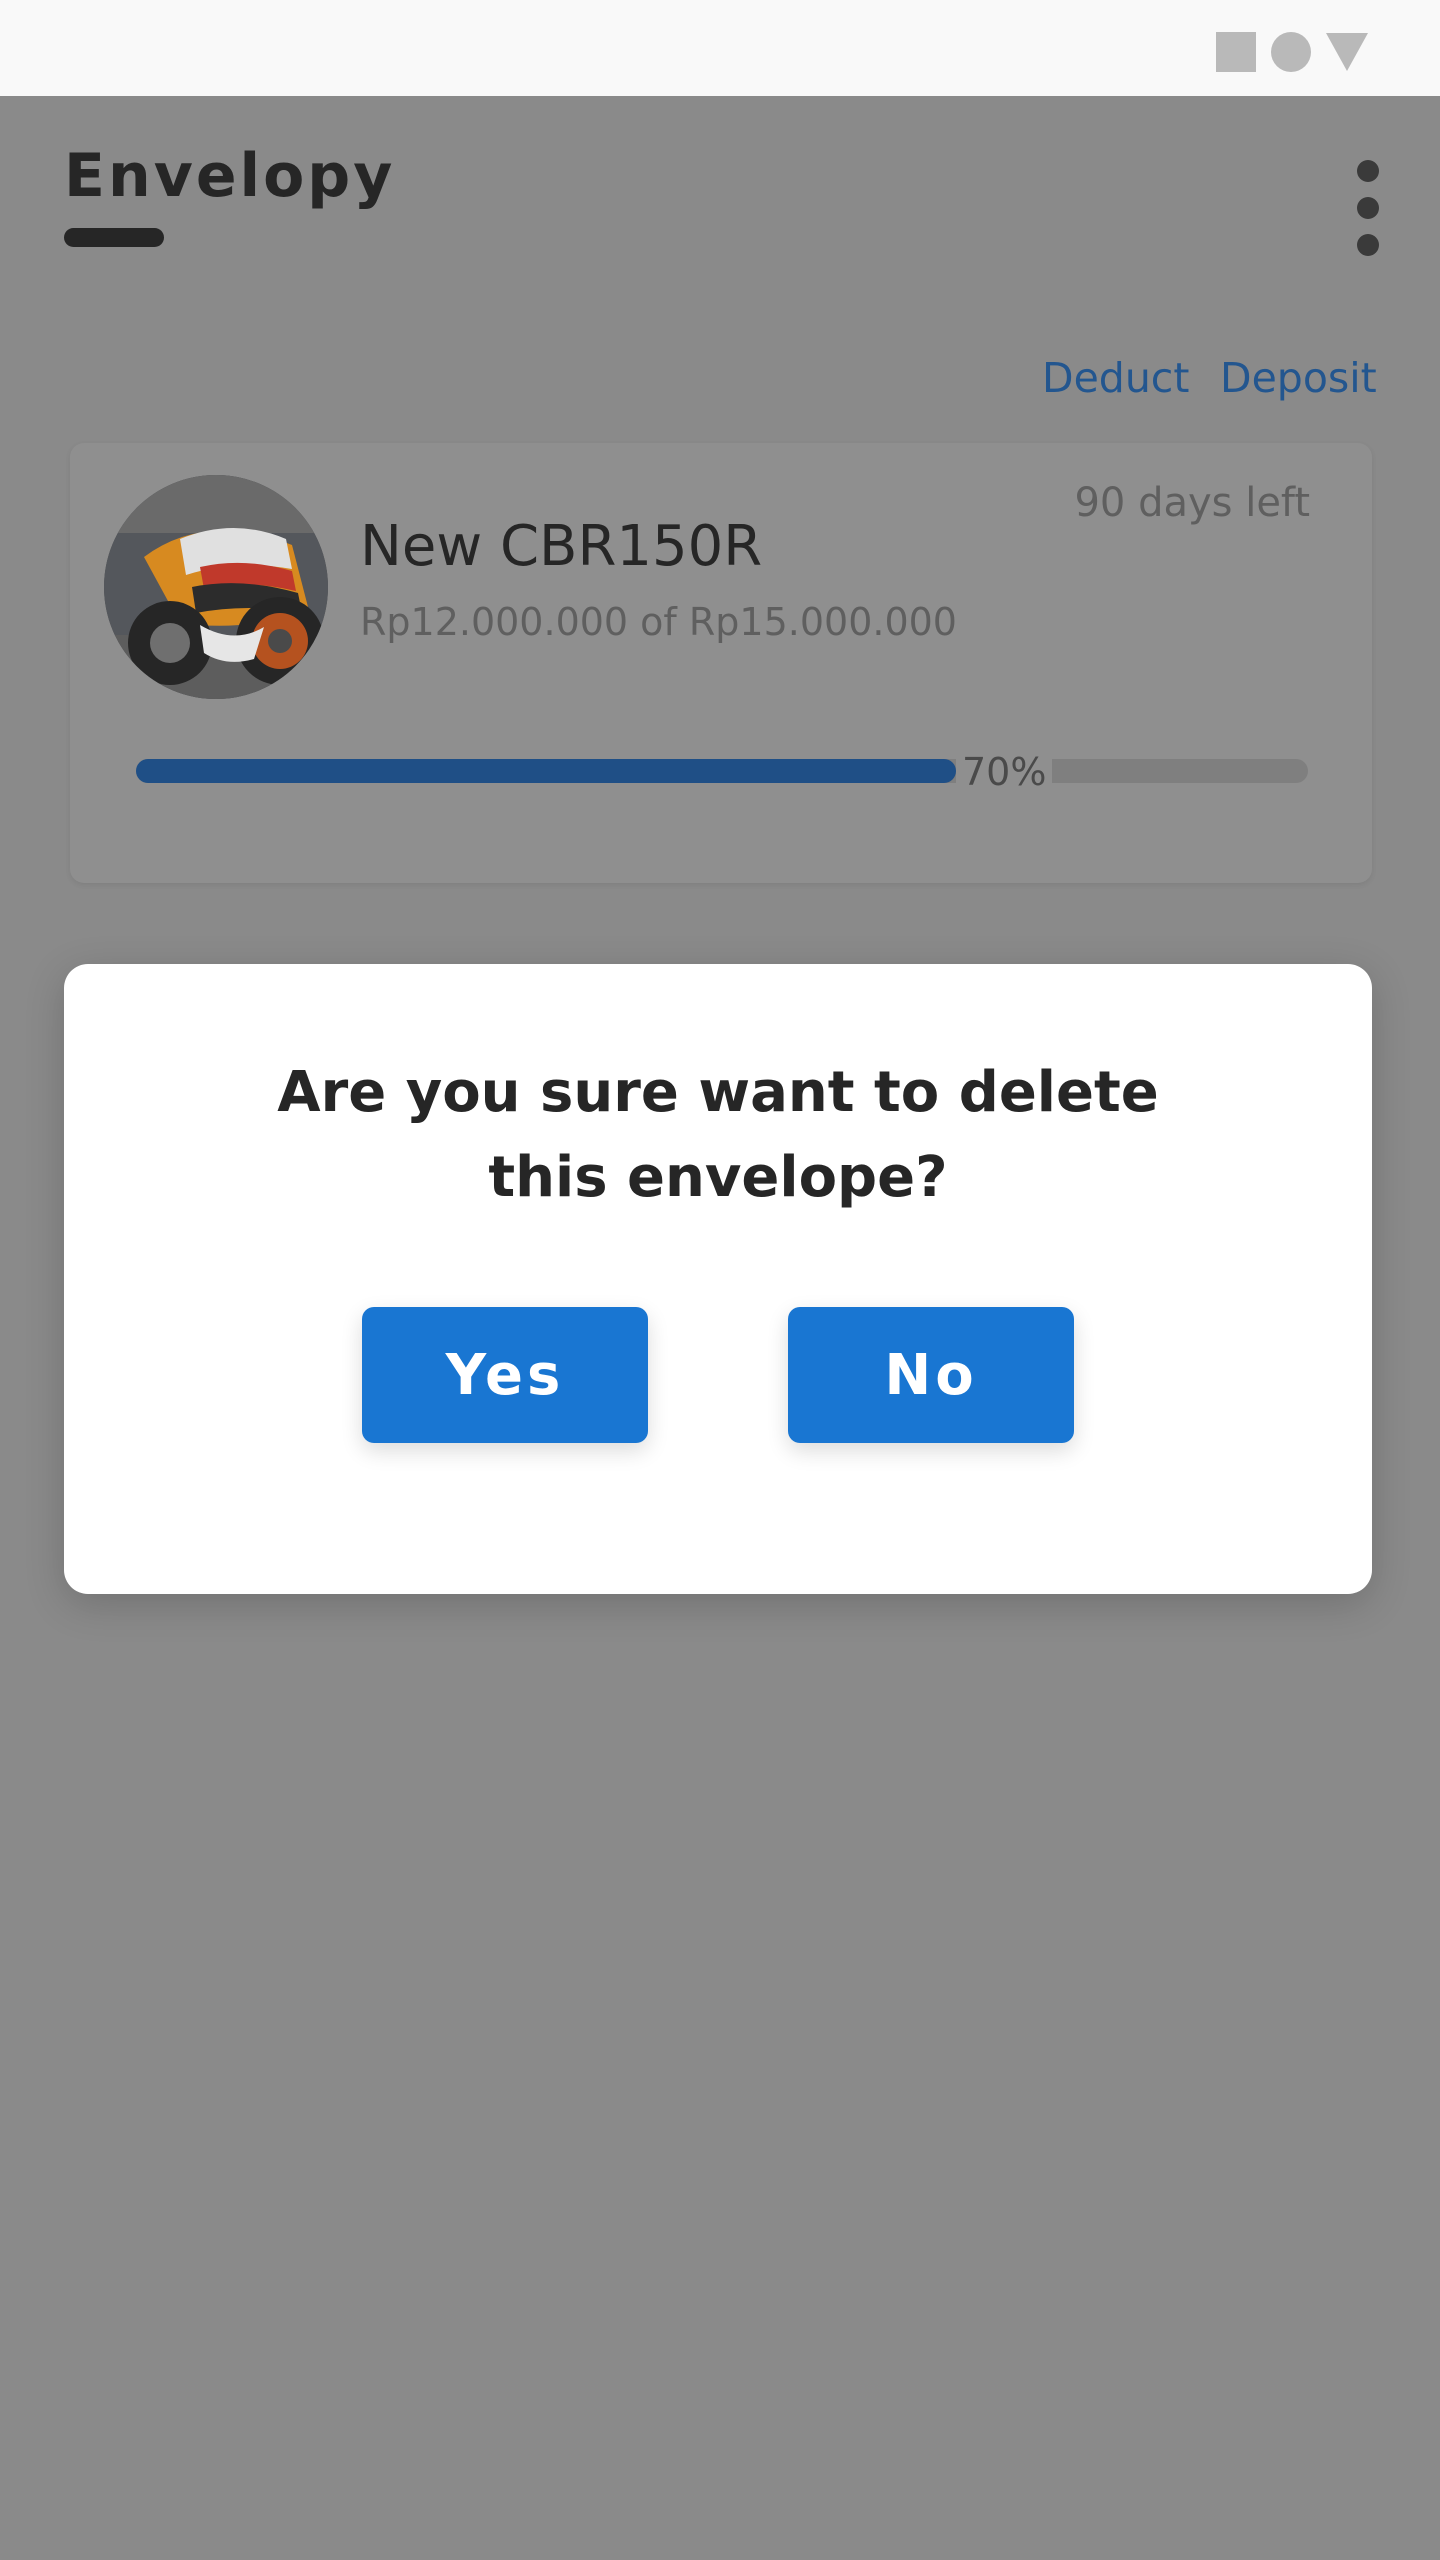 The width and height of the screenshot is (1440, 2560). What do you see at coordinates (230, 176) in the screenshot?
I see `app-title: Envelopy` at bounding box center [230, 176].